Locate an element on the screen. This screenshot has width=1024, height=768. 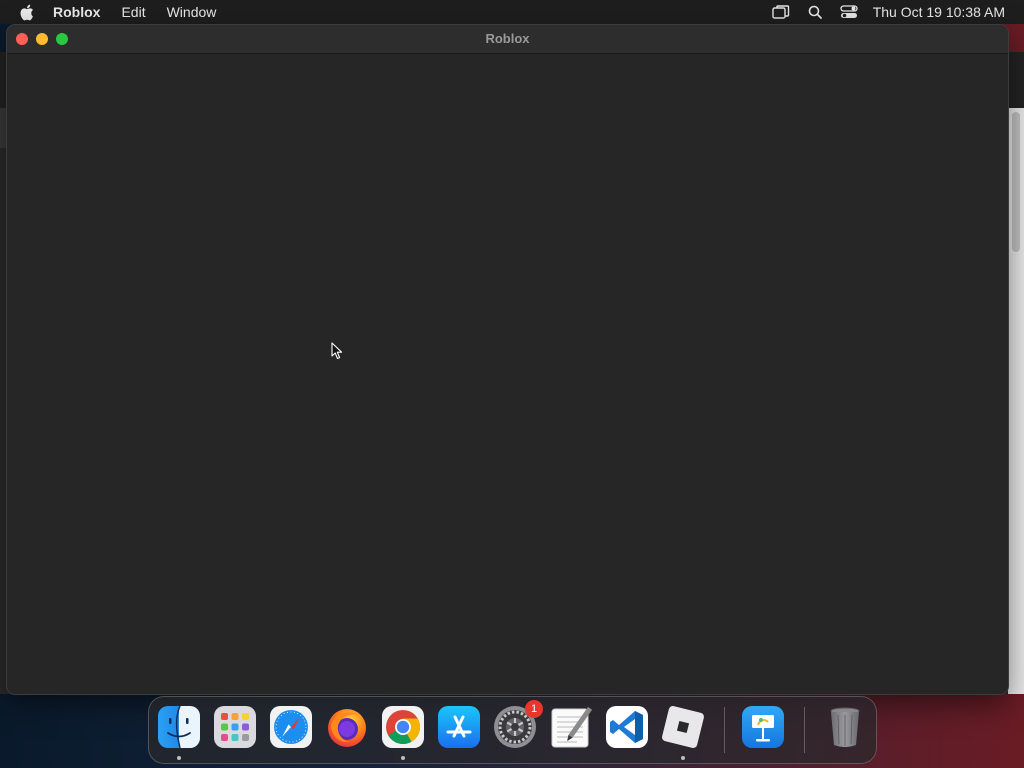
safari-icon is located at coordinates (291, 727).